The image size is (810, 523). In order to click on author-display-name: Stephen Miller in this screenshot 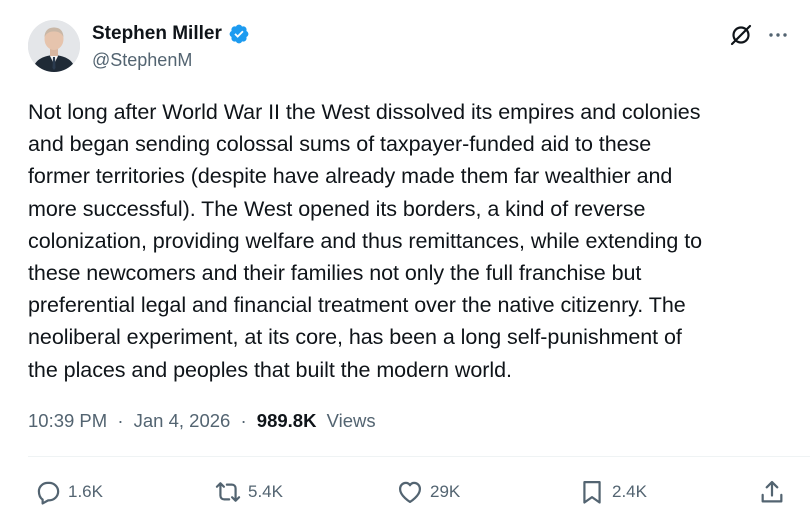, I will do `click(157, 34)`.